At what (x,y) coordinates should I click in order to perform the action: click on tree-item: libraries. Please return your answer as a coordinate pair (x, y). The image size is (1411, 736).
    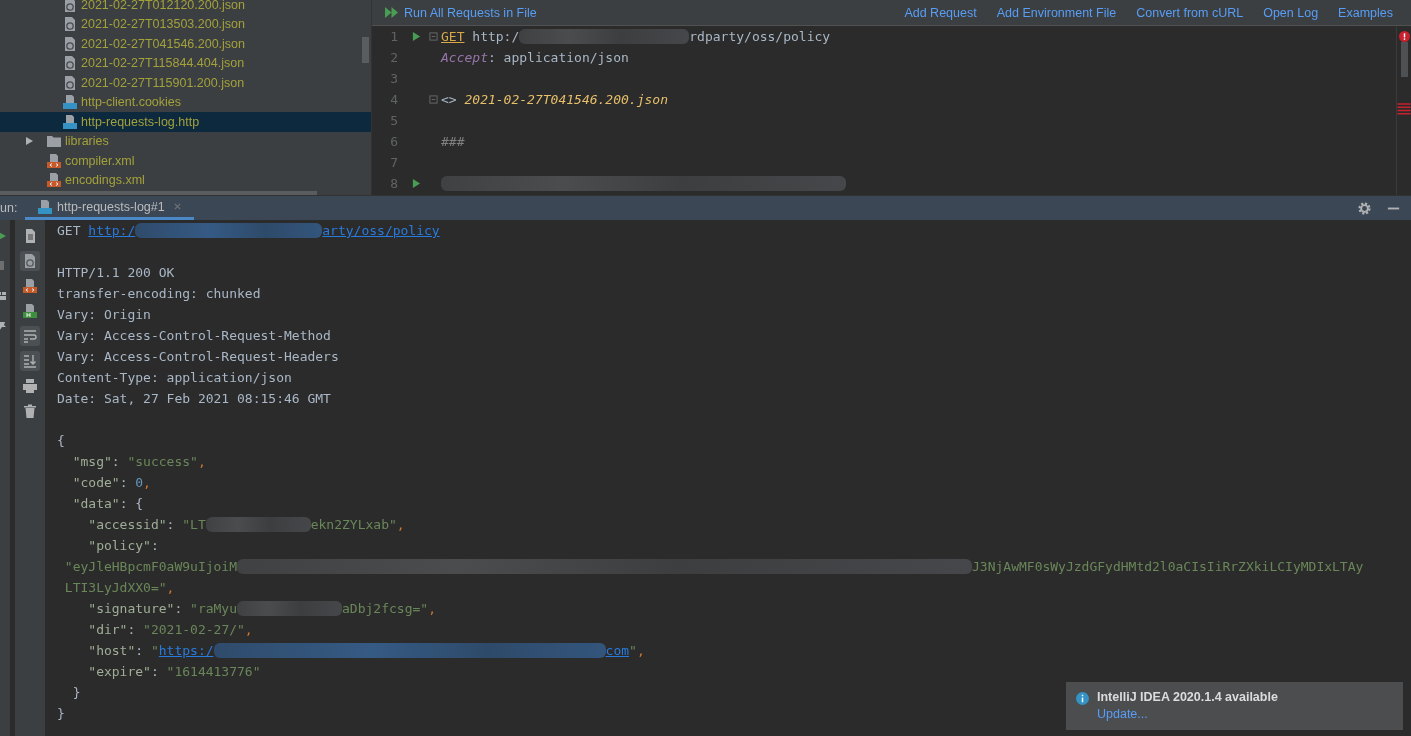
    Looking at the image, I should click on (185, 141).